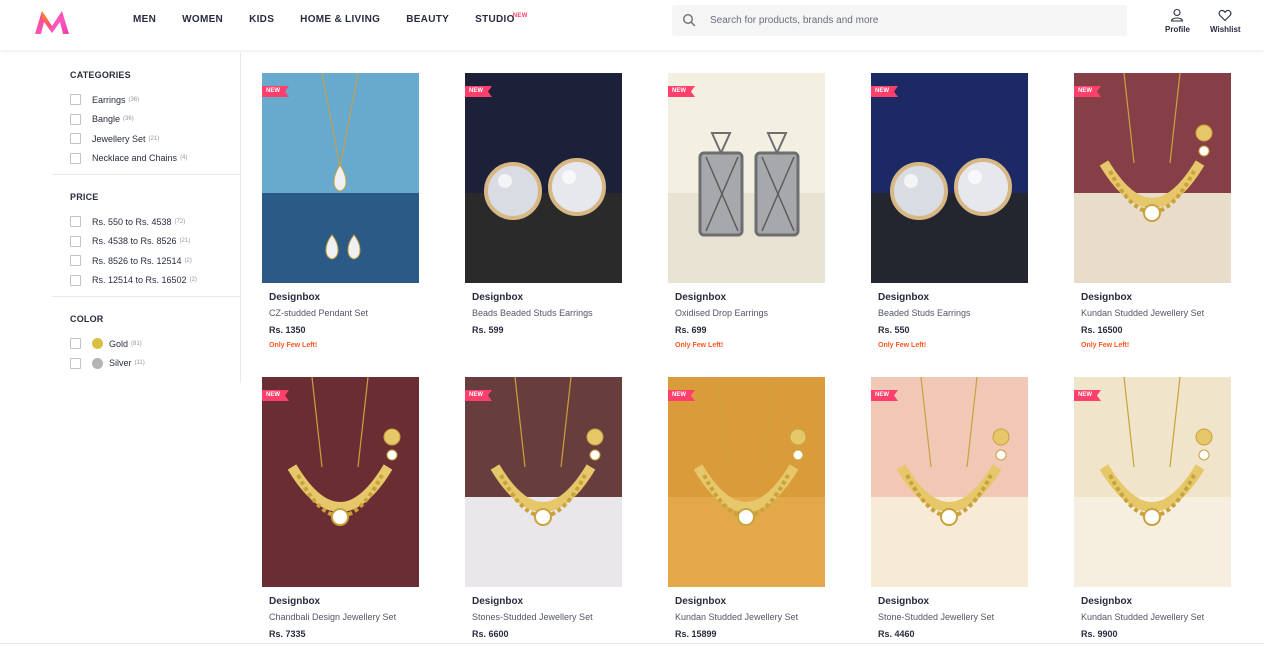 The image size is (1264, 647). What do you see at coordinates (84, 197) in the screenshot?
I see `filter-title: PRICE` at bounding box center [84, 197].